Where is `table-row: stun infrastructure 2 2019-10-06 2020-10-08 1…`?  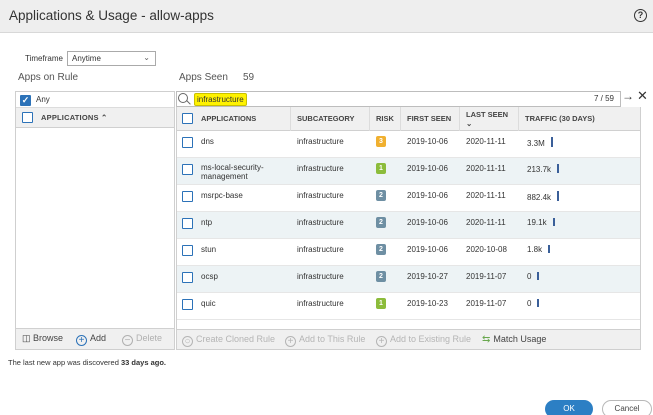
table-row: stun infrastructure 2 2019-10-06 2020-10-08 1… is located at coordinates (408, 252).